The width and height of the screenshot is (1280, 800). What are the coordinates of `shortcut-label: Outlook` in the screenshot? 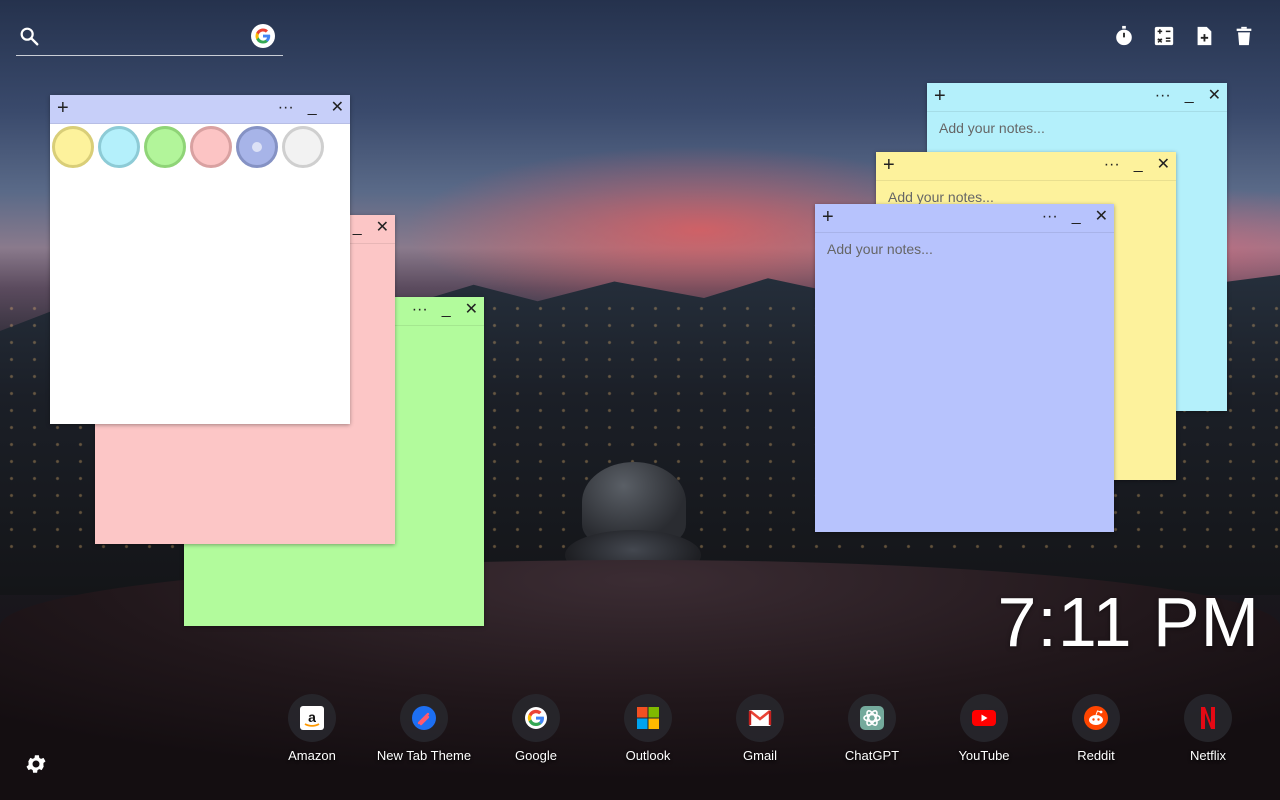 It's located at (648, 755).